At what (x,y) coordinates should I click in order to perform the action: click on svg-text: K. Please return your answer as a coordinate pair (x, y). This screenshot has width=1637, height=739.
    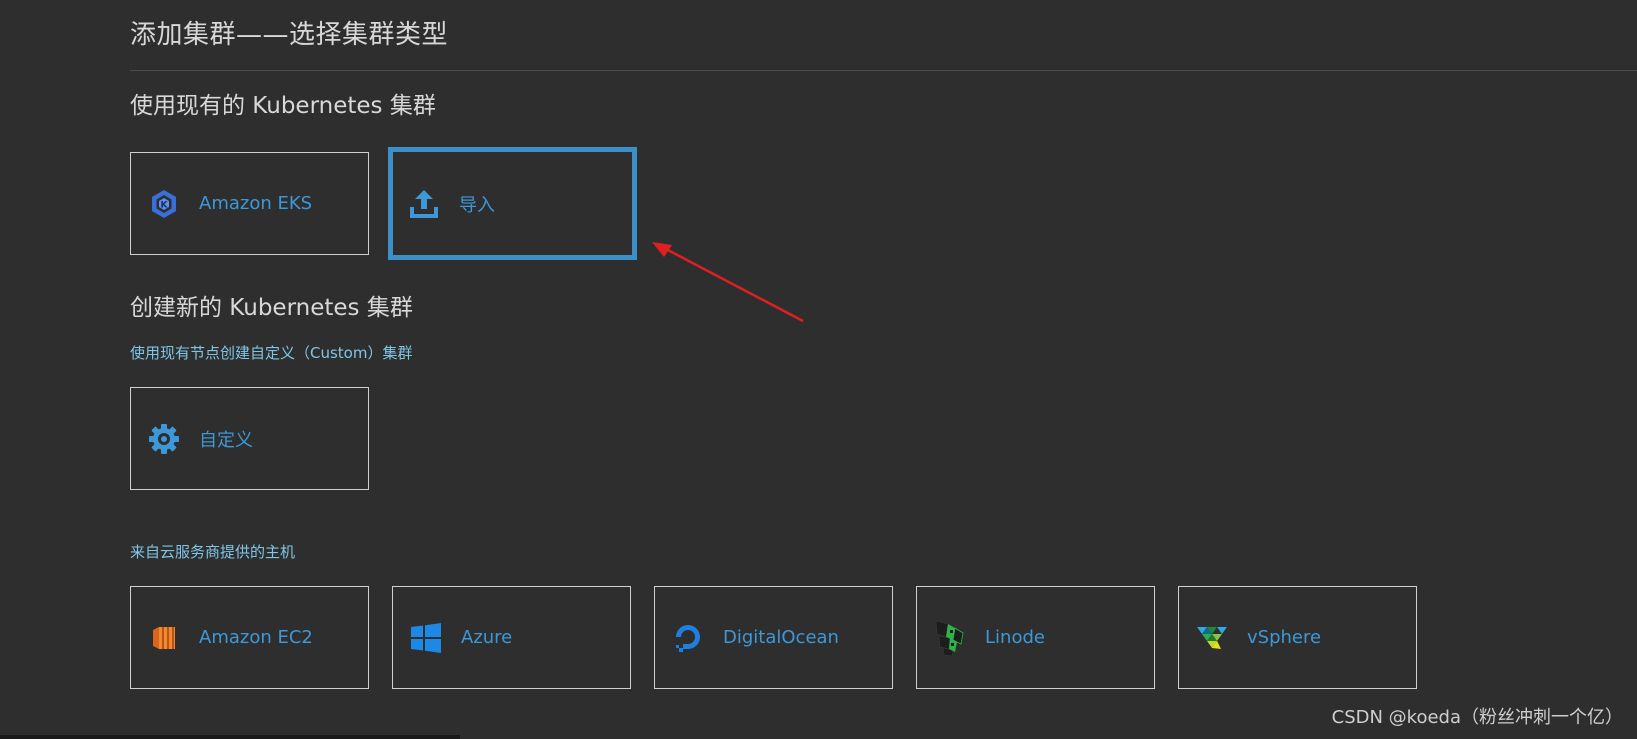
    Looking at the image, I should click on (165, 205).